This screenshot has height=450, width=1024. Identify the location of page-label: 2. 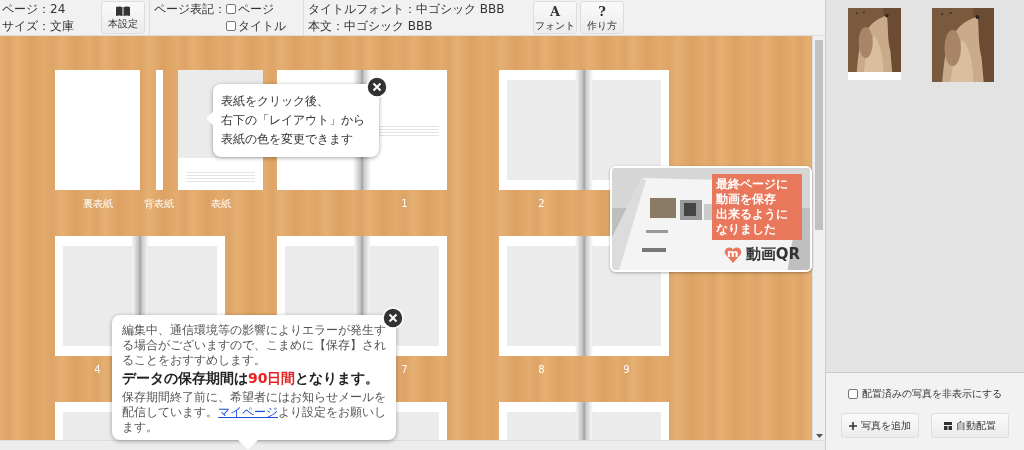
(541, 204).